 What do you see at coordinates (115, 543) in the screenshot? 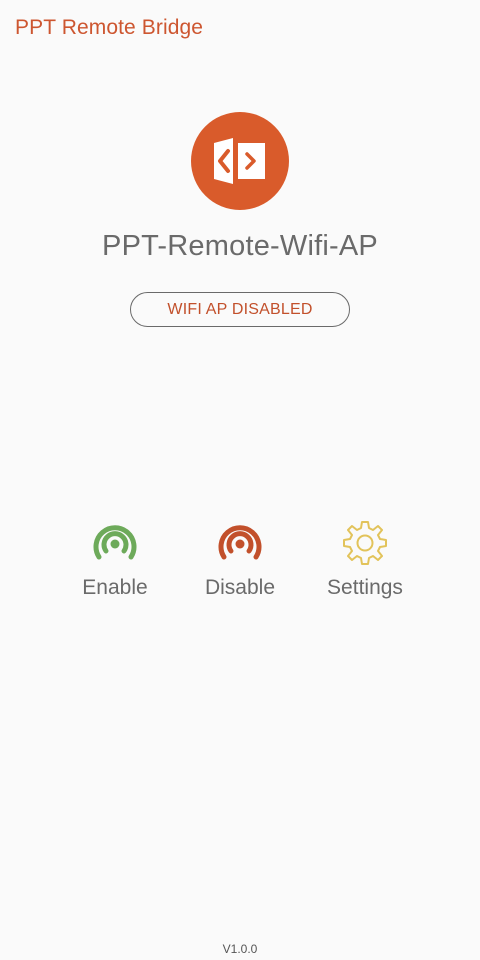
I see `wifi-ap-enable-icon` at bounding box center [115, 543].